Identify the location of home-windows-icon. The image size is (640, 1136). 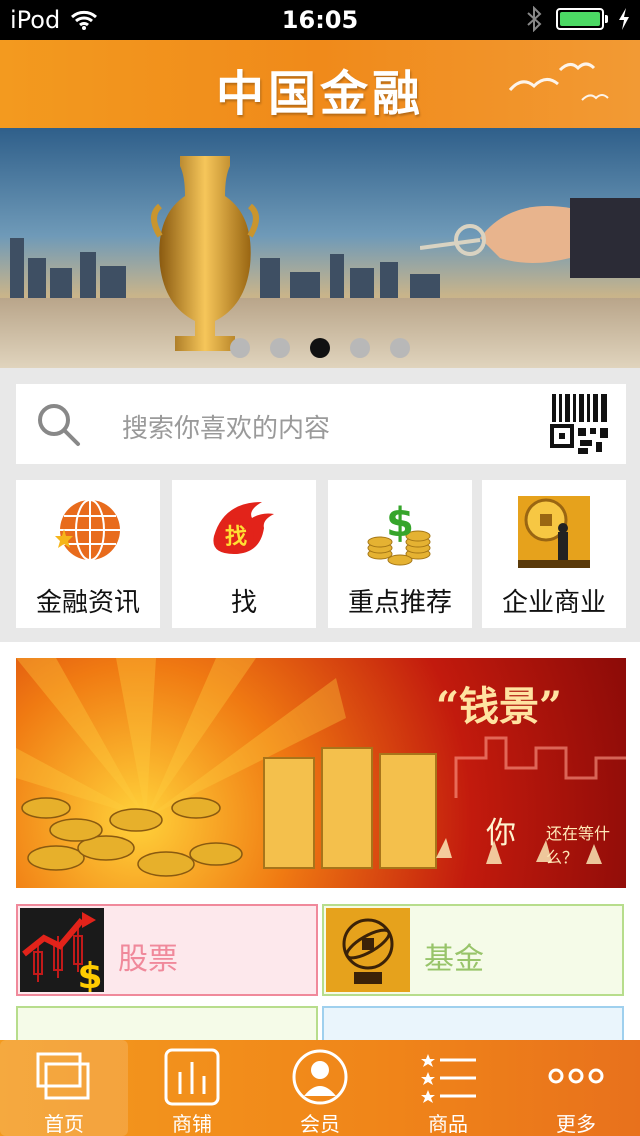
(63, 1076).